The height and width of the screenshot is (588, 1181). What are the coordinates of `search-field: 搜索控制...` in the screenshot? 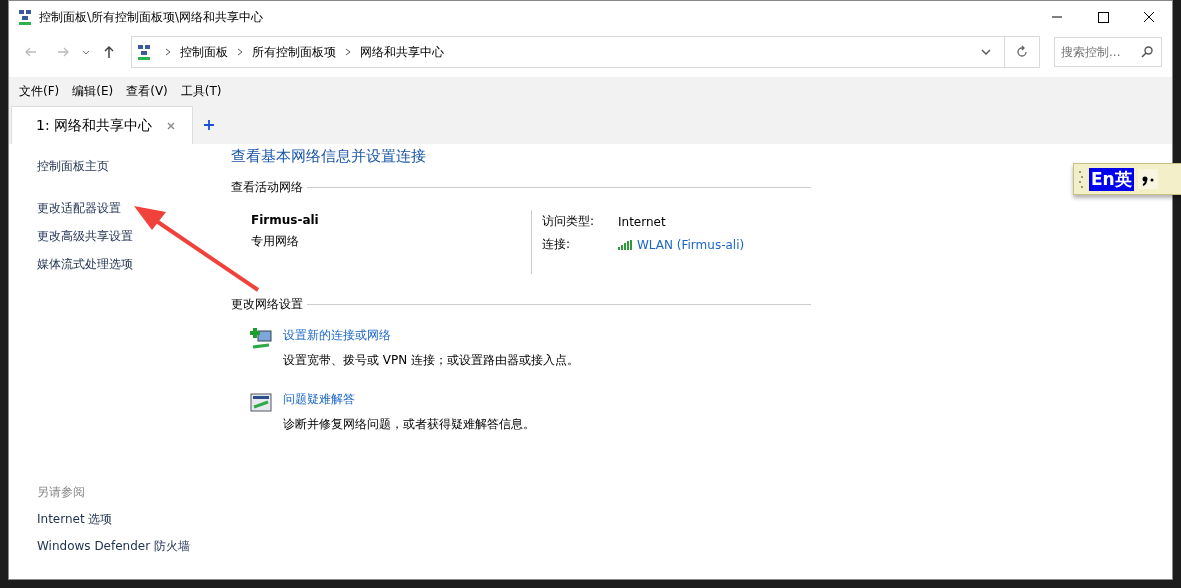 It's located at (1108, 52).